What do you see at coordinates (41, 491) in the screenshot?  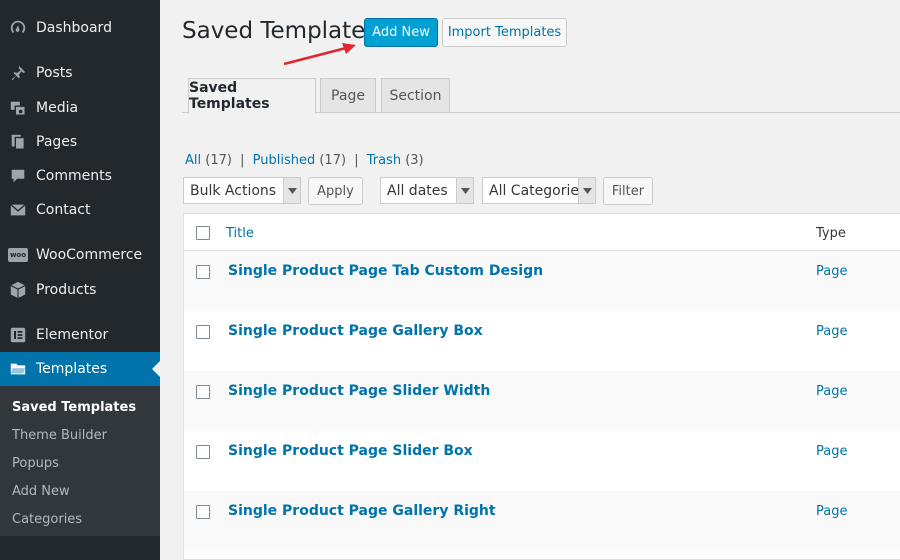 I see `submenu-item-add-new: Add New` at bounding box center [41, 491].